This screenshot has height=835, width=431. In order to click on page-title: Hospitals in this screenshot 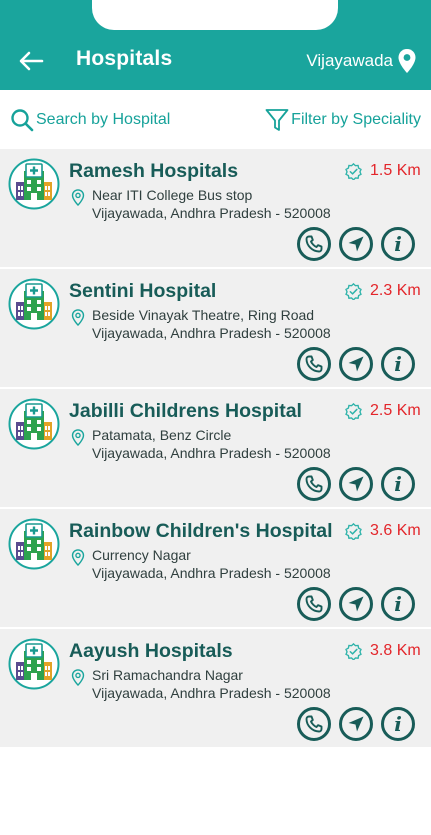, I will do `click(124, 58)`.